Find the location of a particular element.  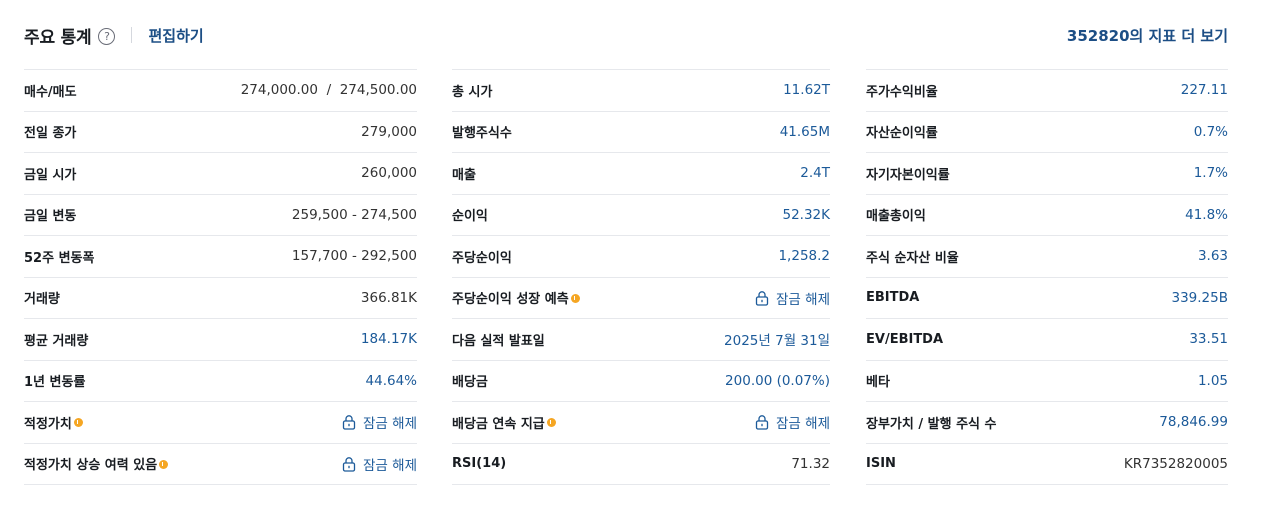

stat-value: 1.05 is located at coordinates (1213, 381).